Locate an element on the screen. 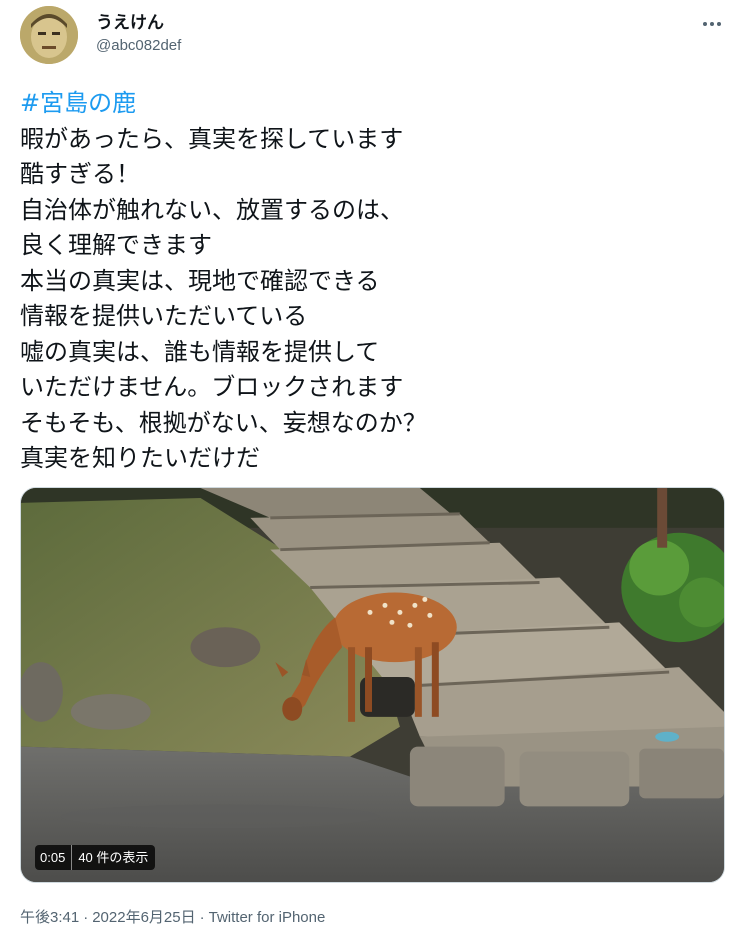 The image size is (745, 940). tweet-line: 本当の真実は、現地で確認できる is located at coordinates (200, 280).